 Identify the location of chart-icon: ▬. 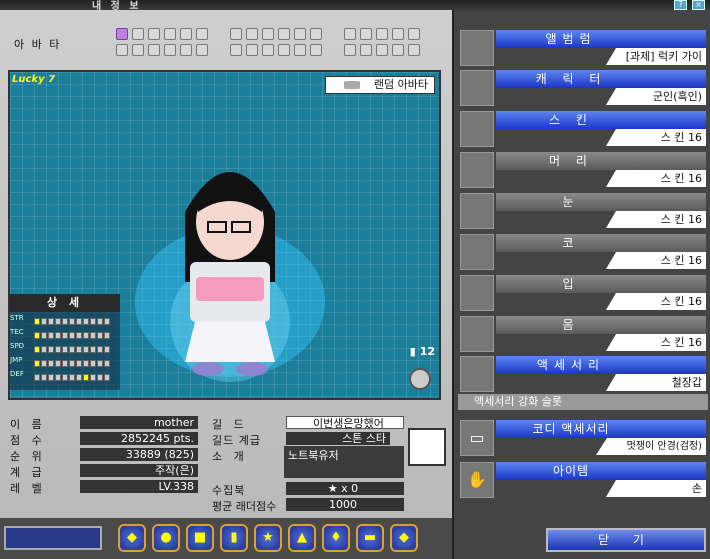
(370, 538).